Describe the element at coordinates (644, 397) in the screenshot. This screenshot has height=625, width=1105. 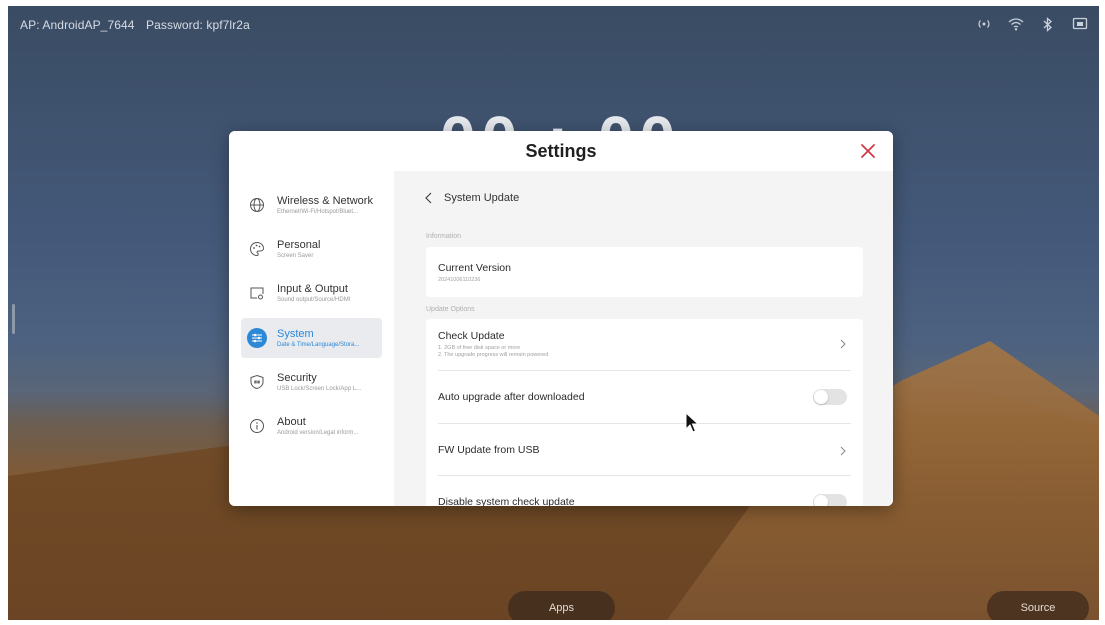
I see `auto-upgrade-row: Auto upgrade after downloaded` at that location.